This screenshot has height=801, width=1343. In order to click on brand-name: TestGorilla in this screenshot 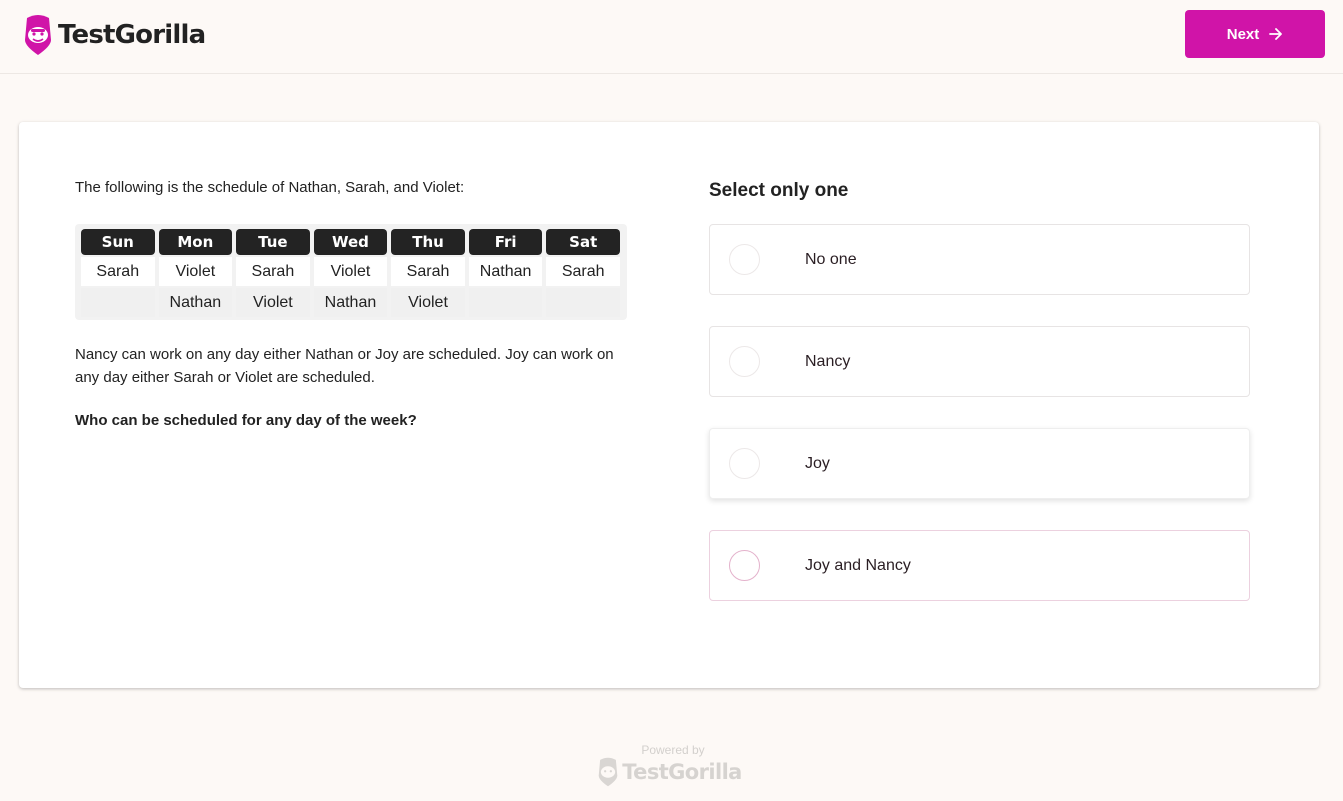, I will do `click(132, 35)`.